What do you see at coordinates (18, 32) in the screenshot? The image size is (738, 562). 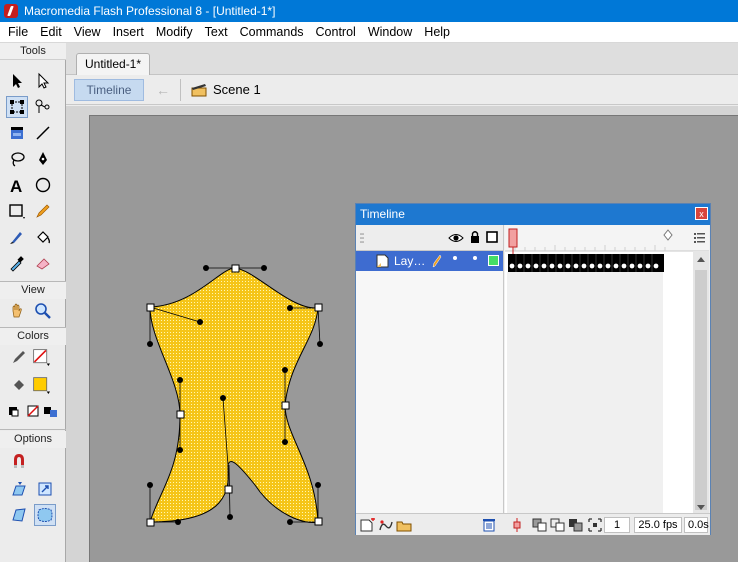 I see `menu-file: File` at bounding box center [18, 32].